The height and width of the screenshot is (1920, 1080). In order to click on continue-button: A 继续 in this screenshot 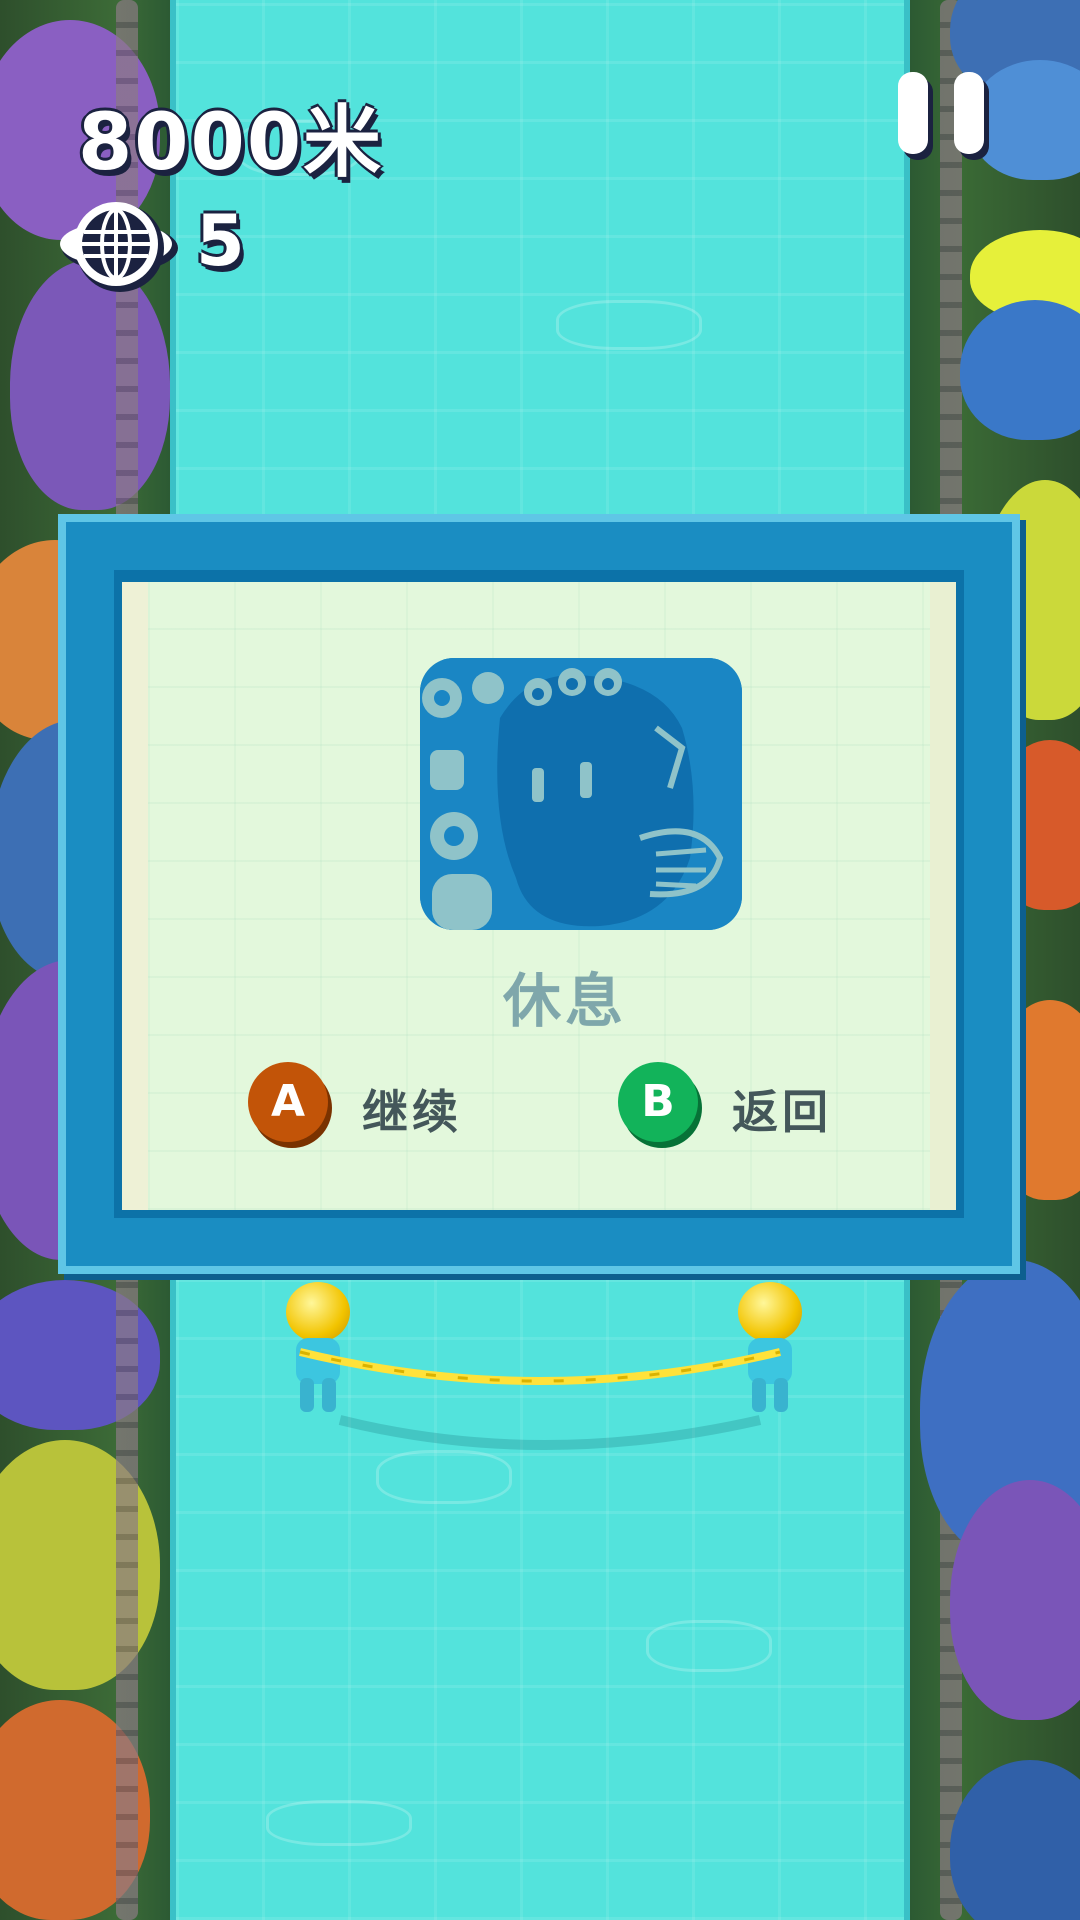, I will do `click(368, 1107)`.